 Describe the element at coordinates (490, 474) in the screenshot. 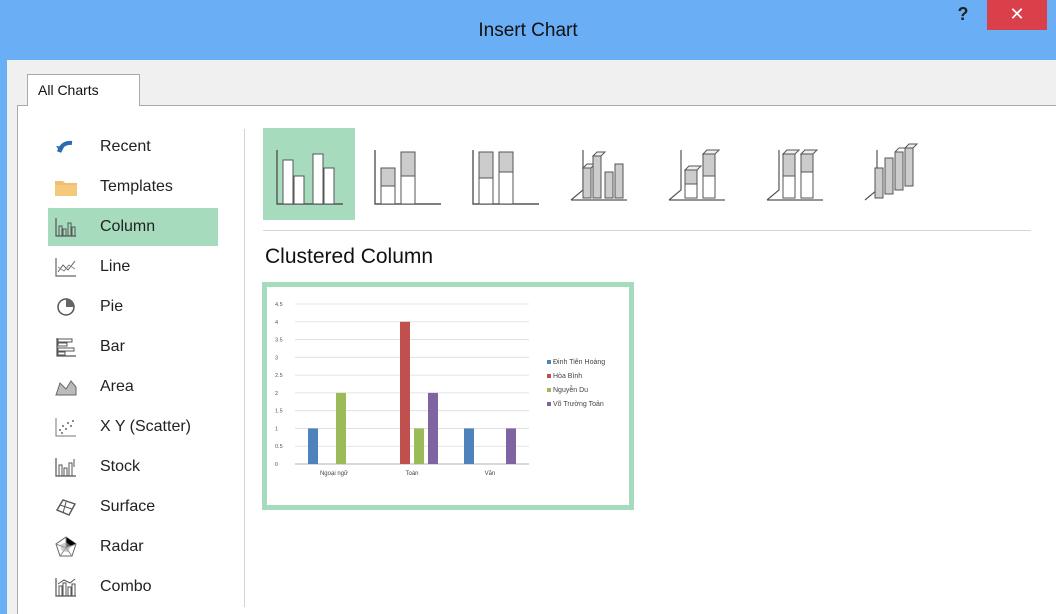

I see `x-tick-label: Văn` at that location.